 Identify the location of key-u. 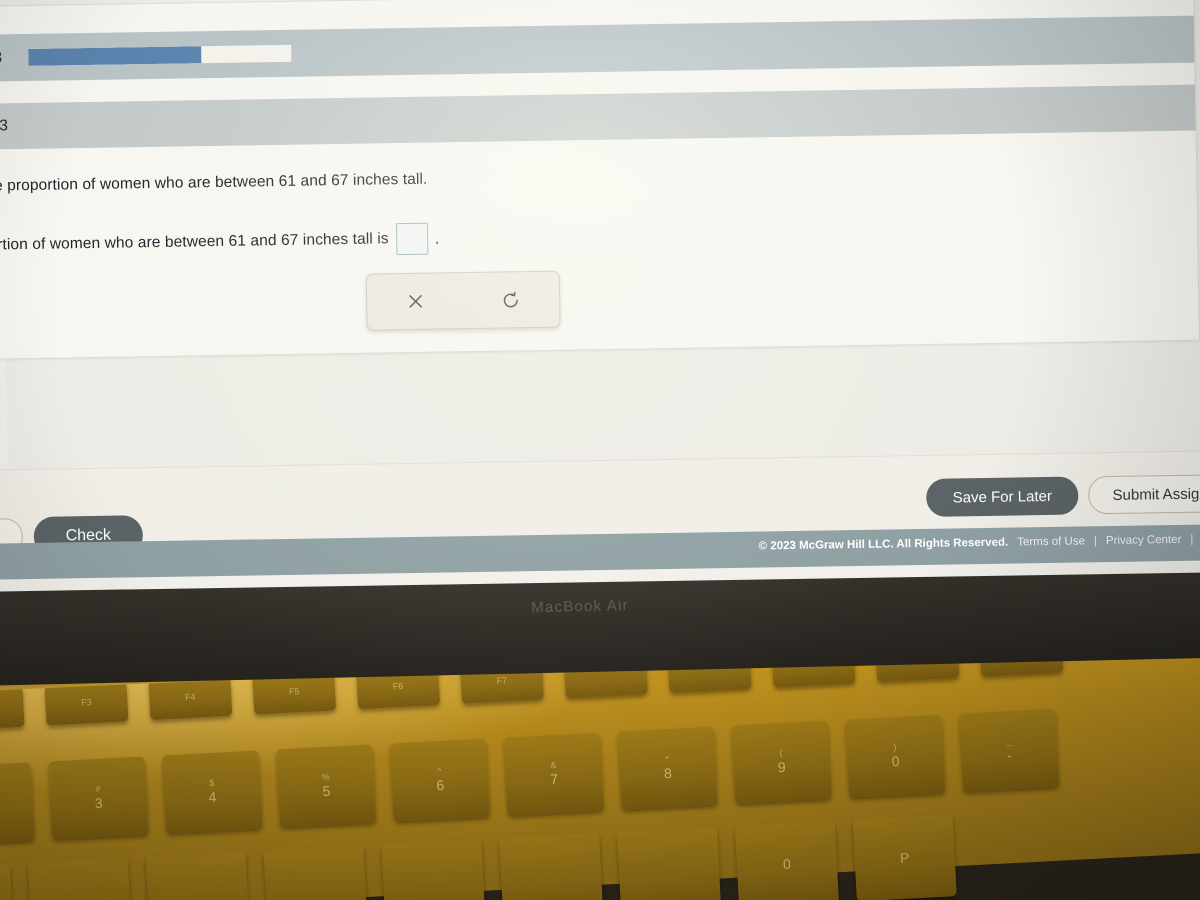
(551, 866).